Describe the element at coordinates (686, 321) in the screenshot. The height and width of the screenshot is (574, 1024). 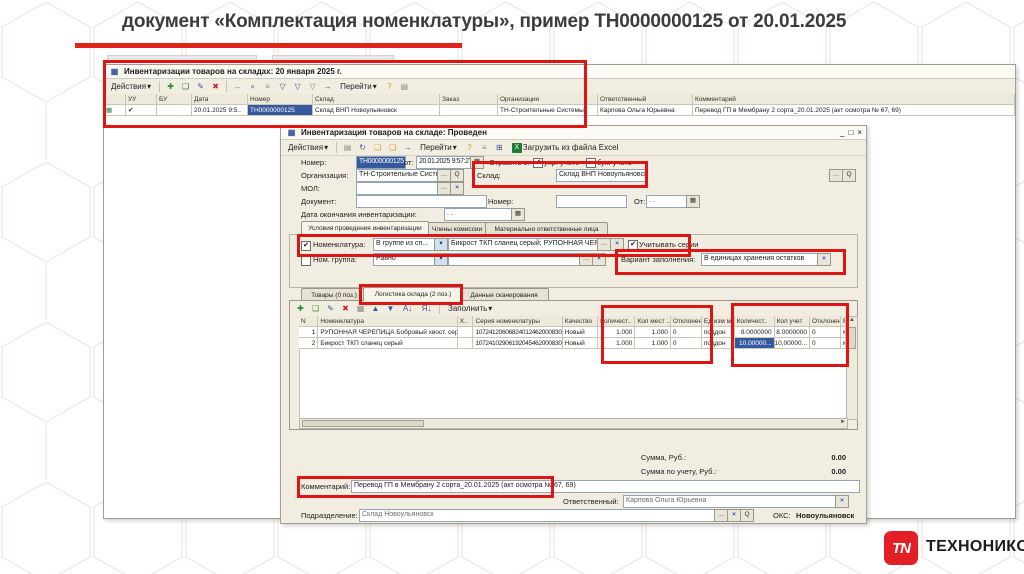
I see `col-deviation: Отклонен..` at that location.